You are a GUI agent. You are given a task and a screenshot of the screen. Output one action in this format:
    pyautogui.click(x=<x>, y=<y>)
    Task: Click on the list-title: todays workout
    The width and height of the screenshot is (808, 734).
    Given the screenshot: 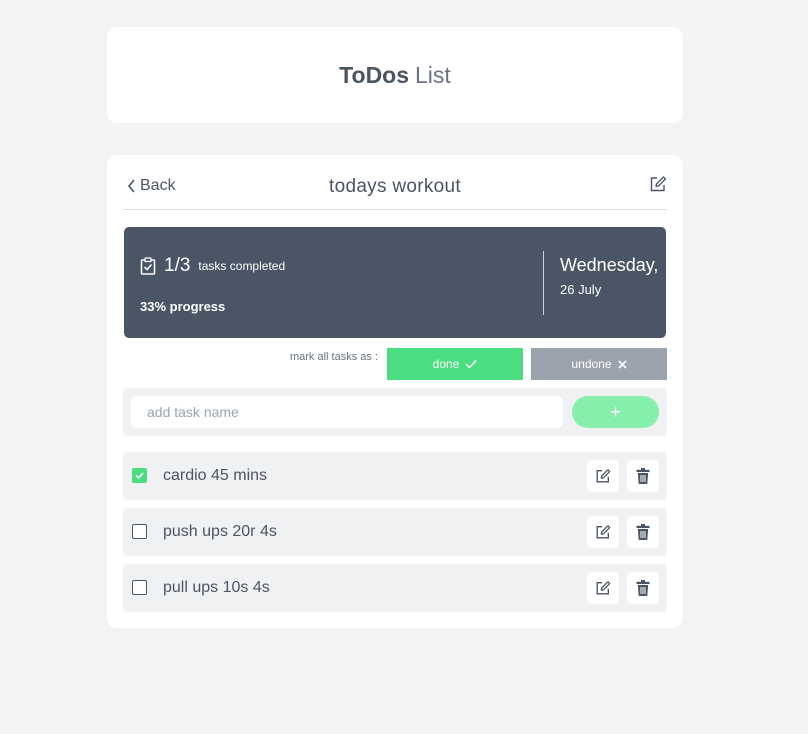 What is the action you would take?
    pyautogui.click(x=395, y=186)
    